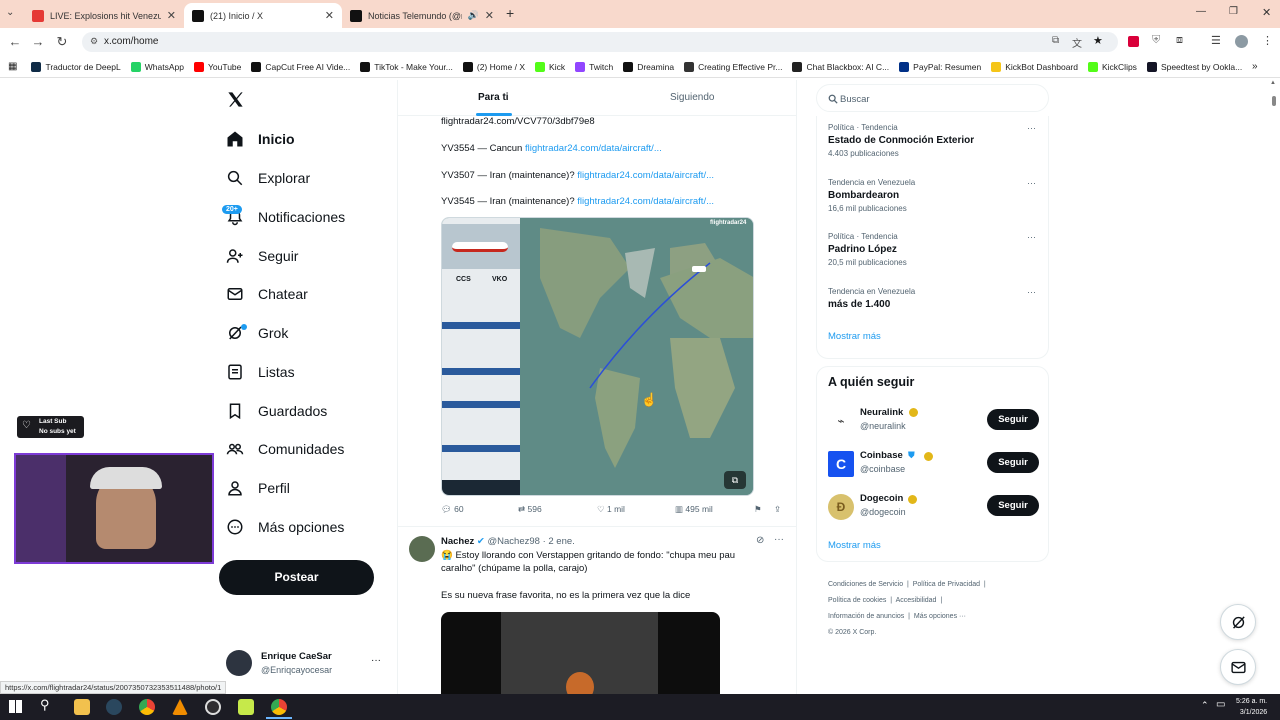 Image resolution: width=1280 pixels, height=720 pixels. I want to click on x-logo-icon, so click(235, 99).